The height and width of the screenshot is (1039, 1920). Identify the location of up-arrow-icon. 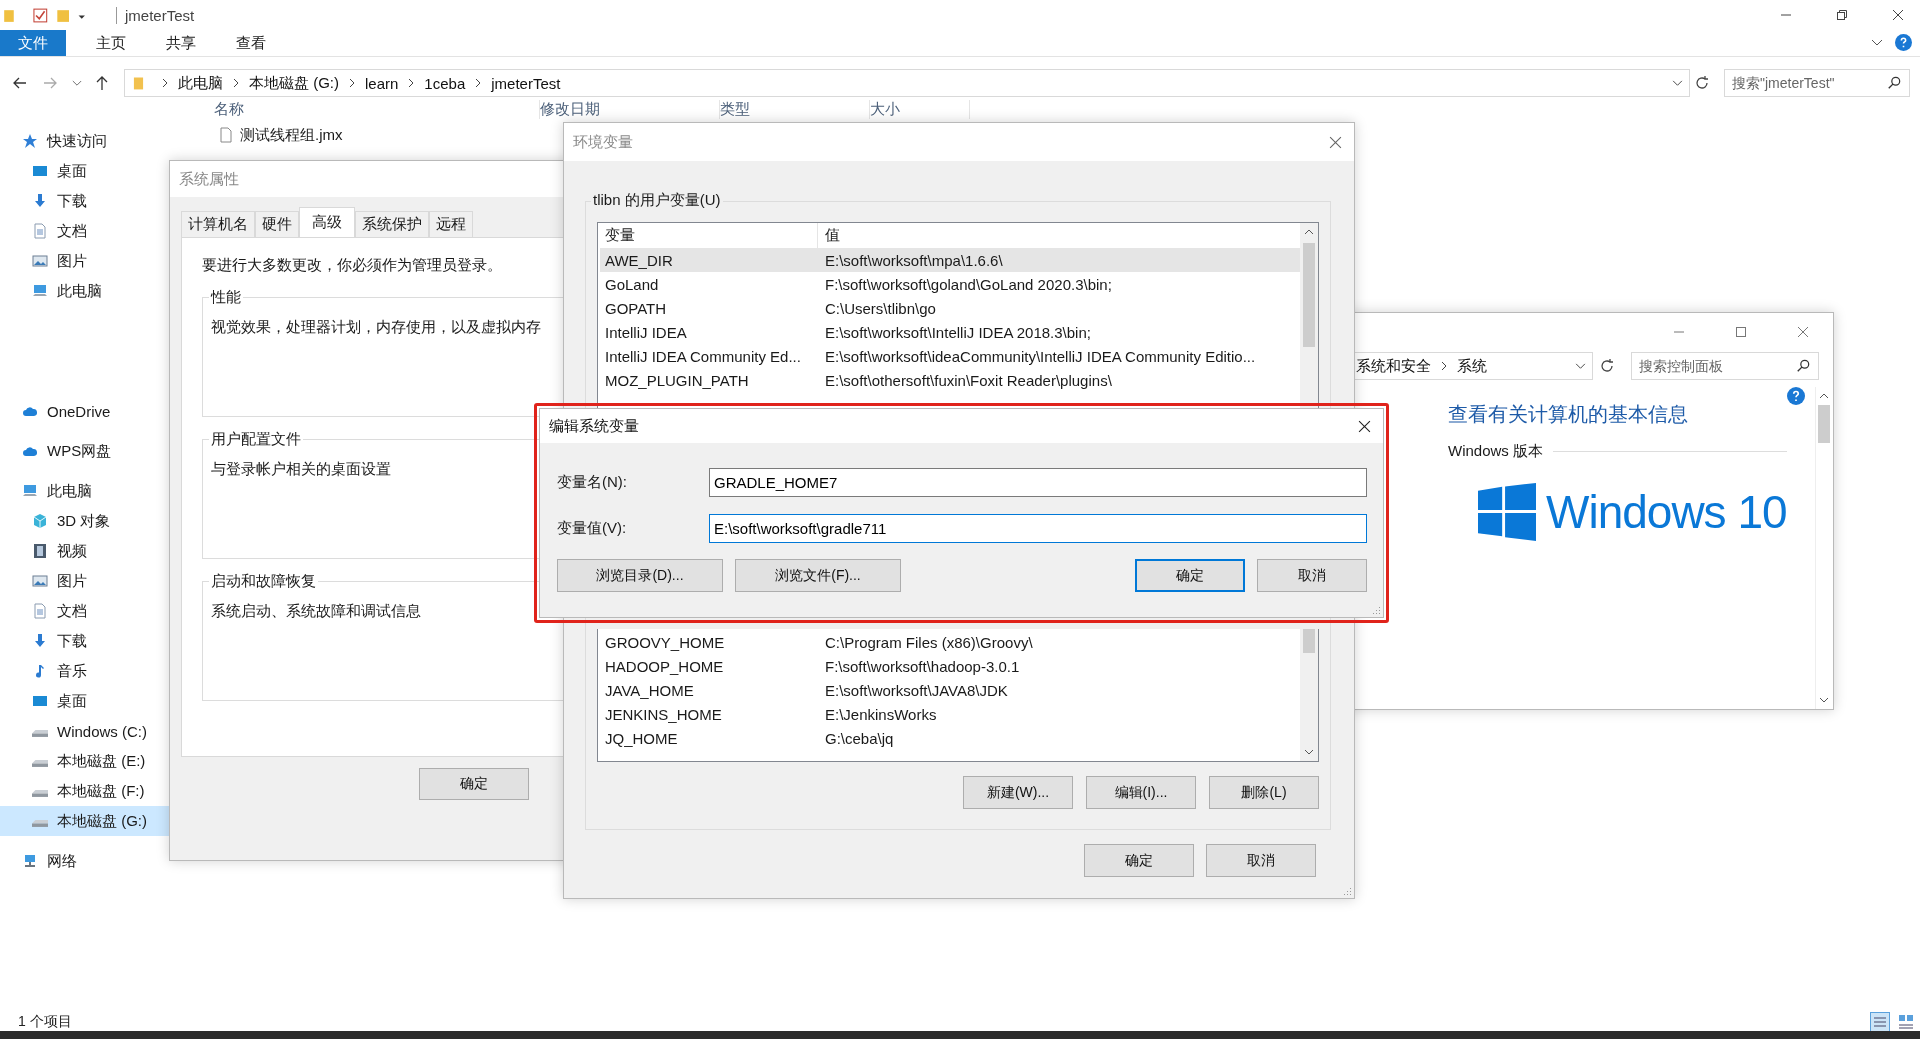
(102, 83).